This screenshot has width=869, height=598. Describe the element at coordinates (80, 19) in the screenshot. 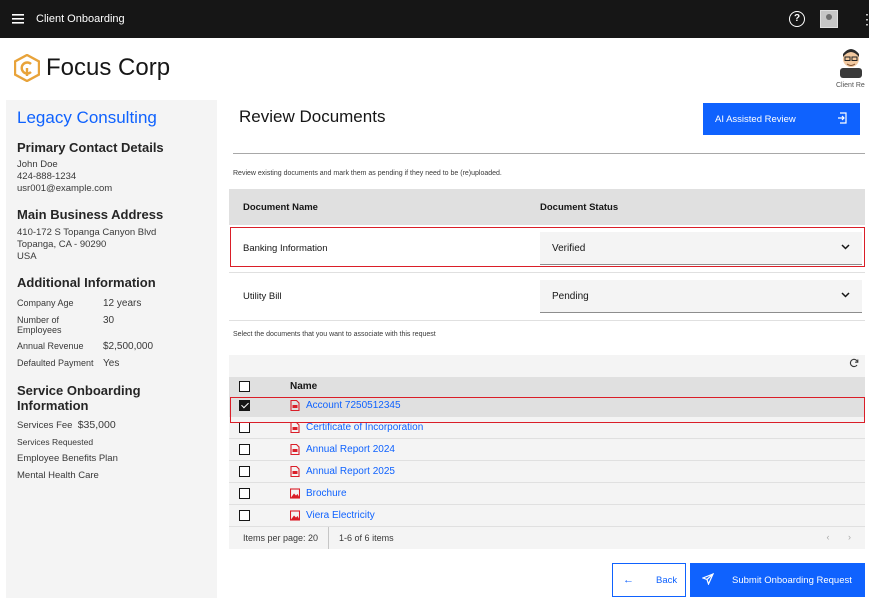

I see `app-title: Client Onboarding` at that location.